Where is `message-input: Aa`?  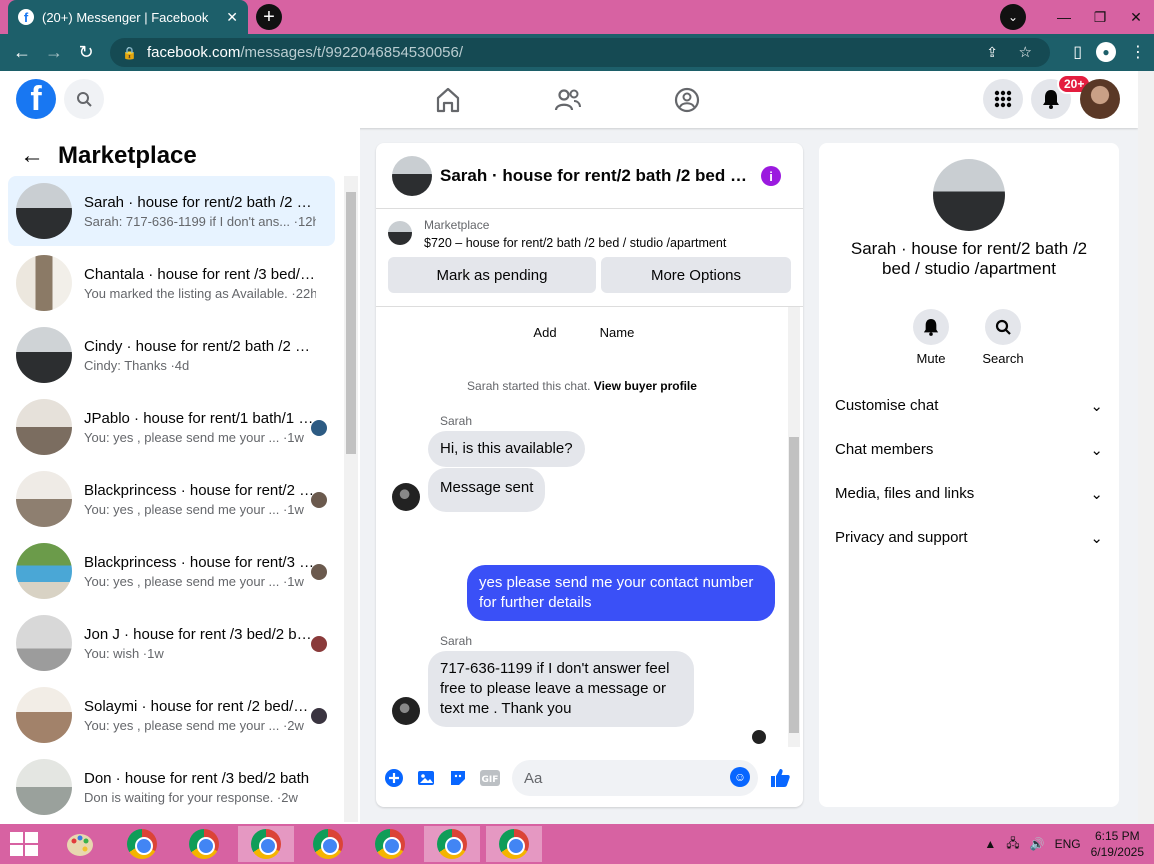 message-input: Aa is located at coordinates (635, 778).